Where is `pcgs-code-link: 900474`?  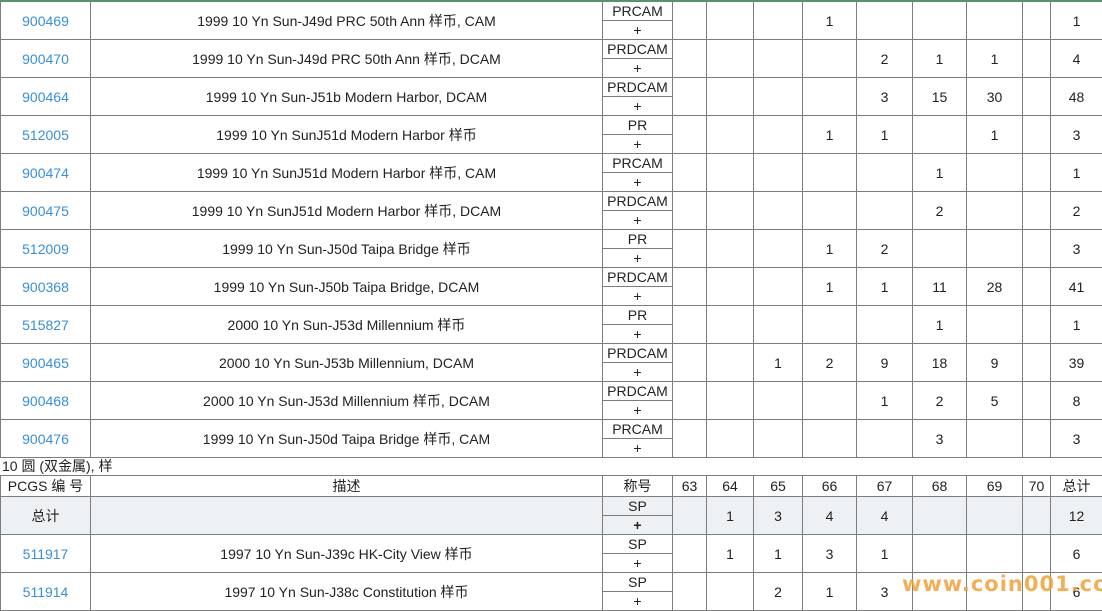
pcgs-code-link: 900474 is located at coordinates (46, 173).